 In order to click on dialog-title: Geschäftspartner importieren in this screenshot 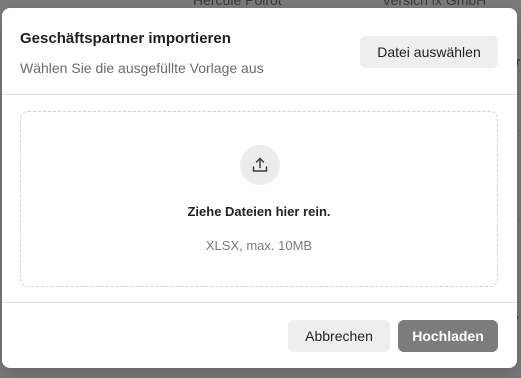, I will do `click(125, 38)`.